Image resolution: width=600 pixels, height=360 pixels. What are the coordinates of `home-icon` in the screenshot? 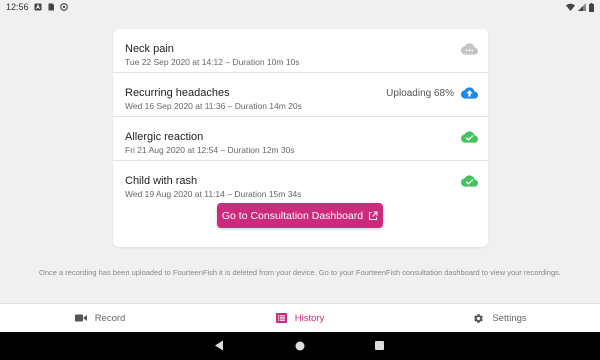 It's located at (300, 346).